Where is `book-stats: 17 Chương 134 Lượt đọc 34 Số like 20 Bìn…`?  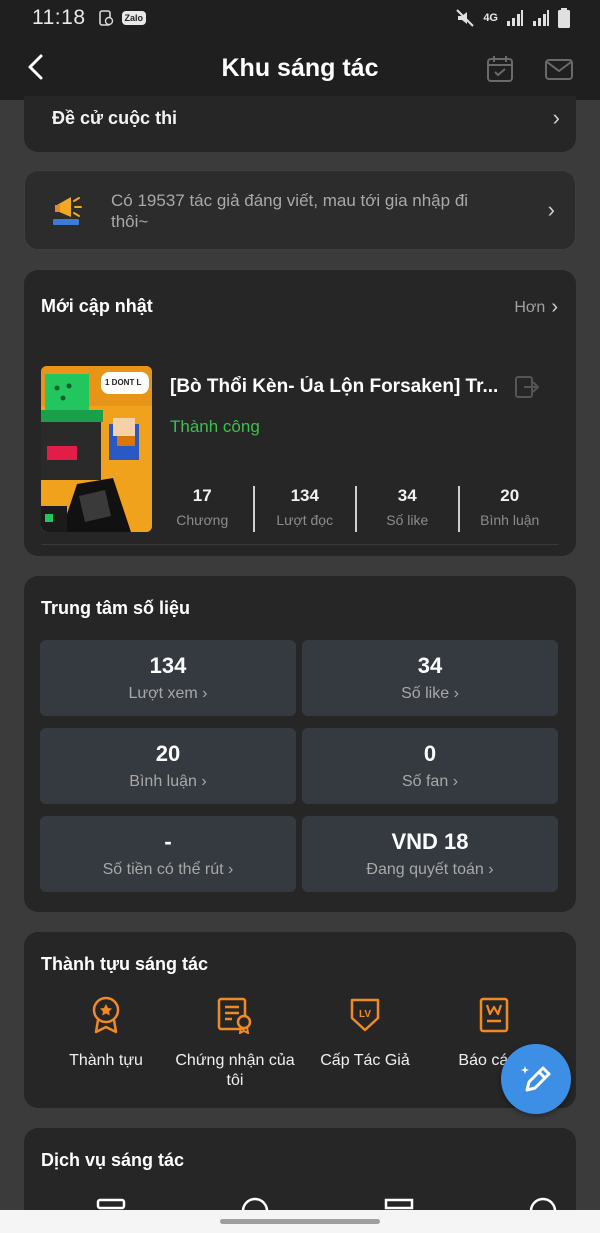
book-stats: 17 Chương 134 Lượt đọc 34 Số like 20 Bìn… is located at coordinates (356, 509).